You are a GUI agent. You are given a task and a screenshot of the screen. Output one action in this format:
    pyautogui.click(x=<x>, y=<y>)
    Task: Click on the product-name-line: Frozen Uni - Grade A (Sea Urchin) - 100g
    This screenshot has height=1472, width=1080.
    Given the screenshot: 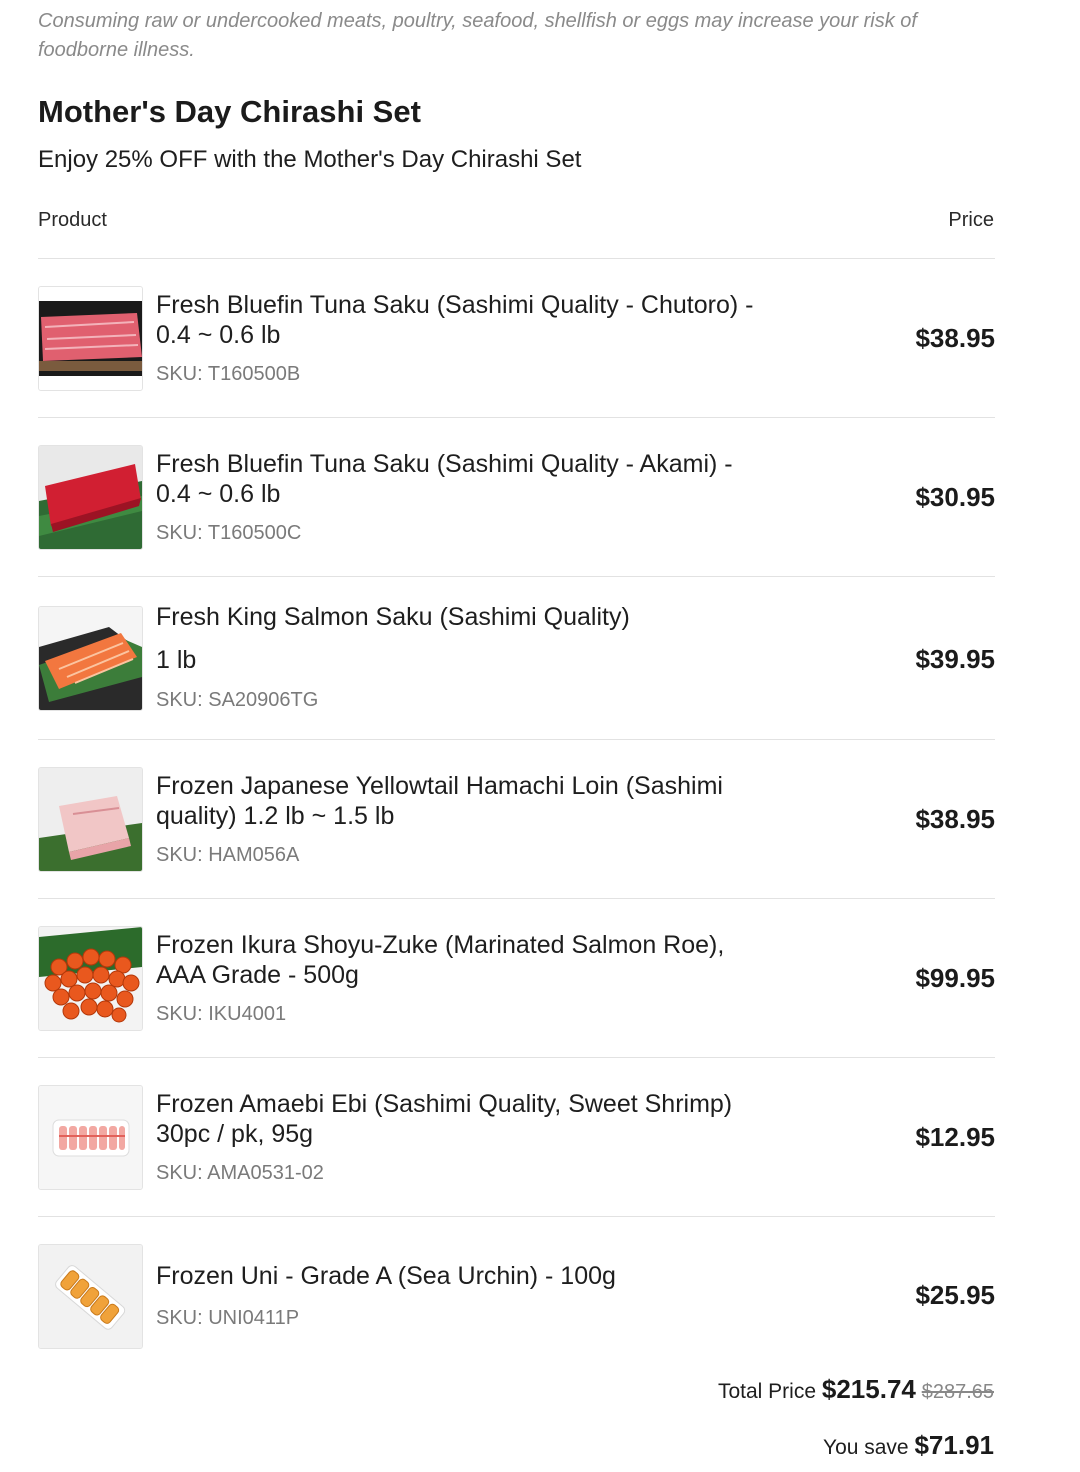 What is the action you would take?
    pyautogui.click(x=496, y=1276)
    